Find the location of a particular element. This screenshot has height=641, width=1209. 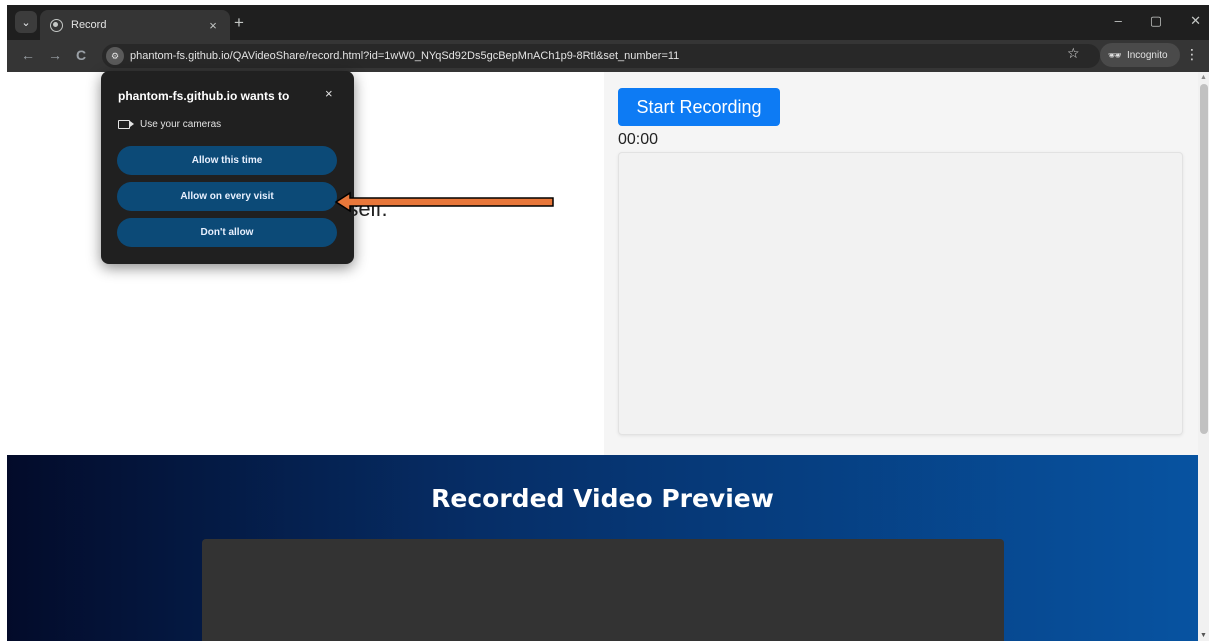

allow-this-time-button: Allow this time is located at coordinates (227, 160).